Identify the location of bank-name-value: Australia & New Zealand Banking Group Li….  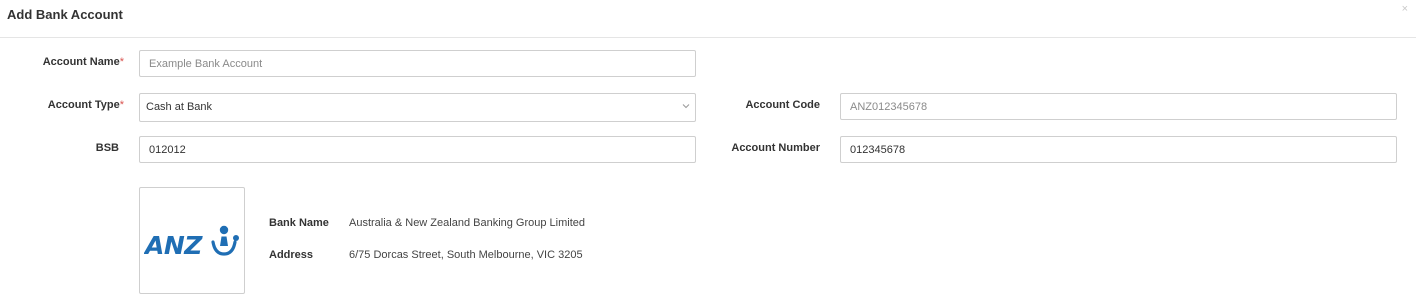
(467, 223).